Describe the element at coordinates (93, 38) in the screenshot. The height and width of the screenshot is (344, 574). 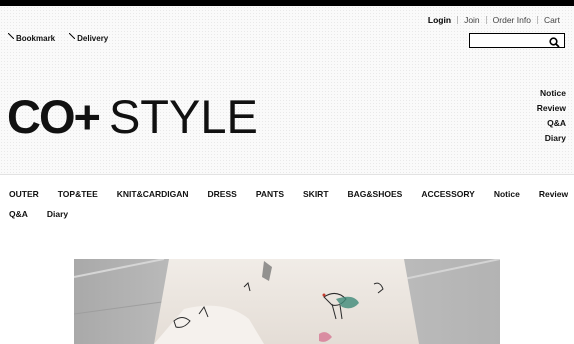
I see `delivery-label: Delivery` at that location.